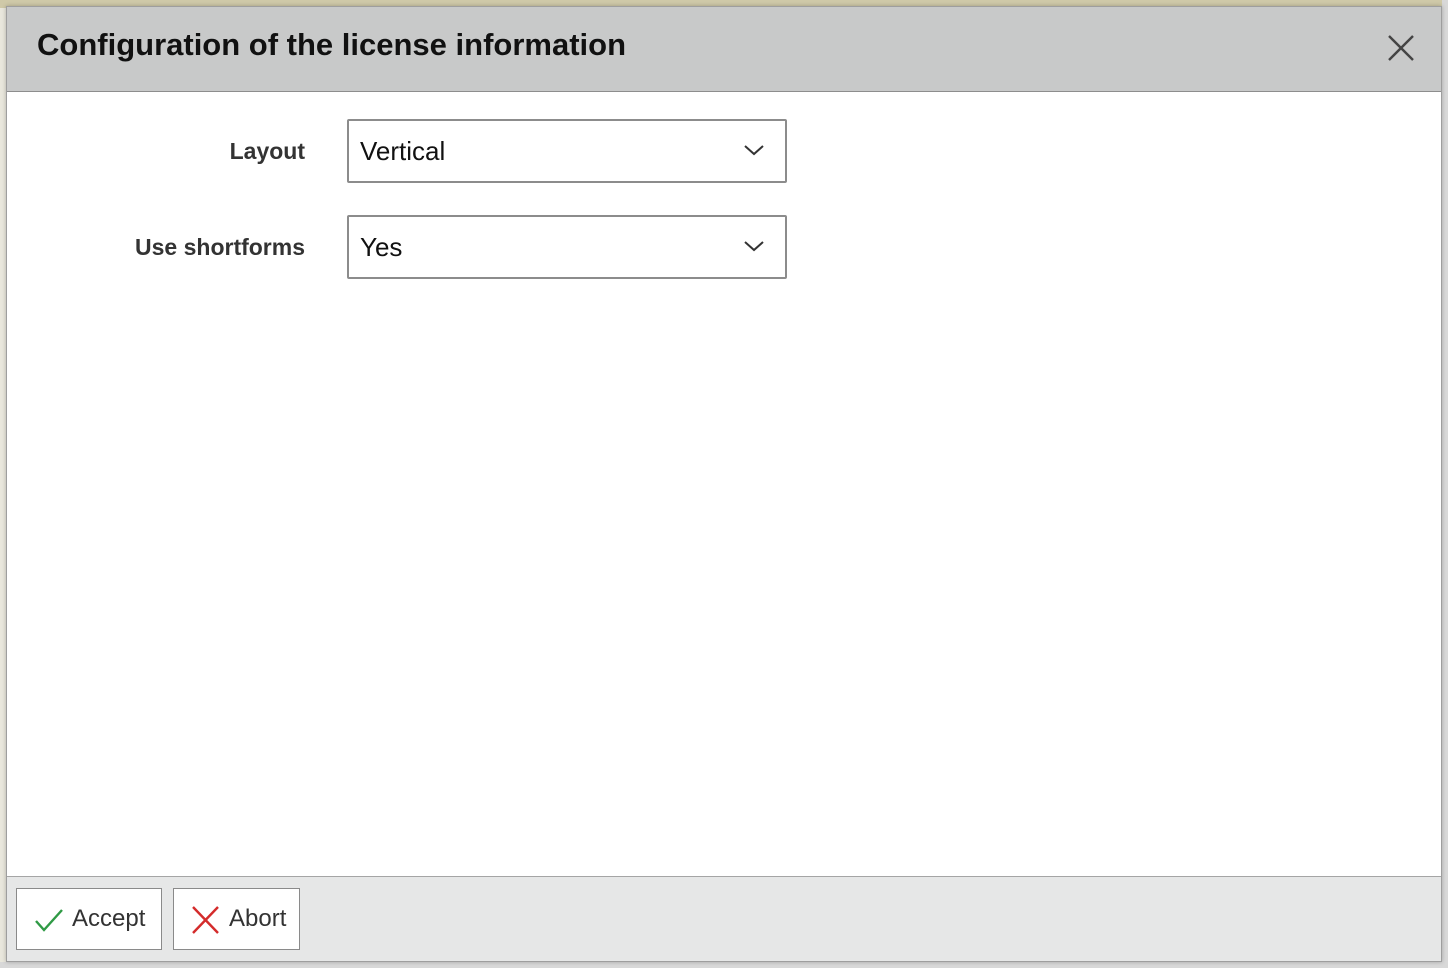 This screenshot has height=968, width=1448. I want to click on abort-button-label: Abort, so click(258, 918).